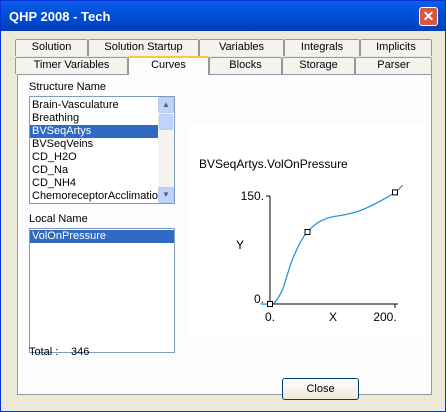 This screenshot has width=446, height=412. I want to click on x-tick-label-max: 200., so click(384, 317).